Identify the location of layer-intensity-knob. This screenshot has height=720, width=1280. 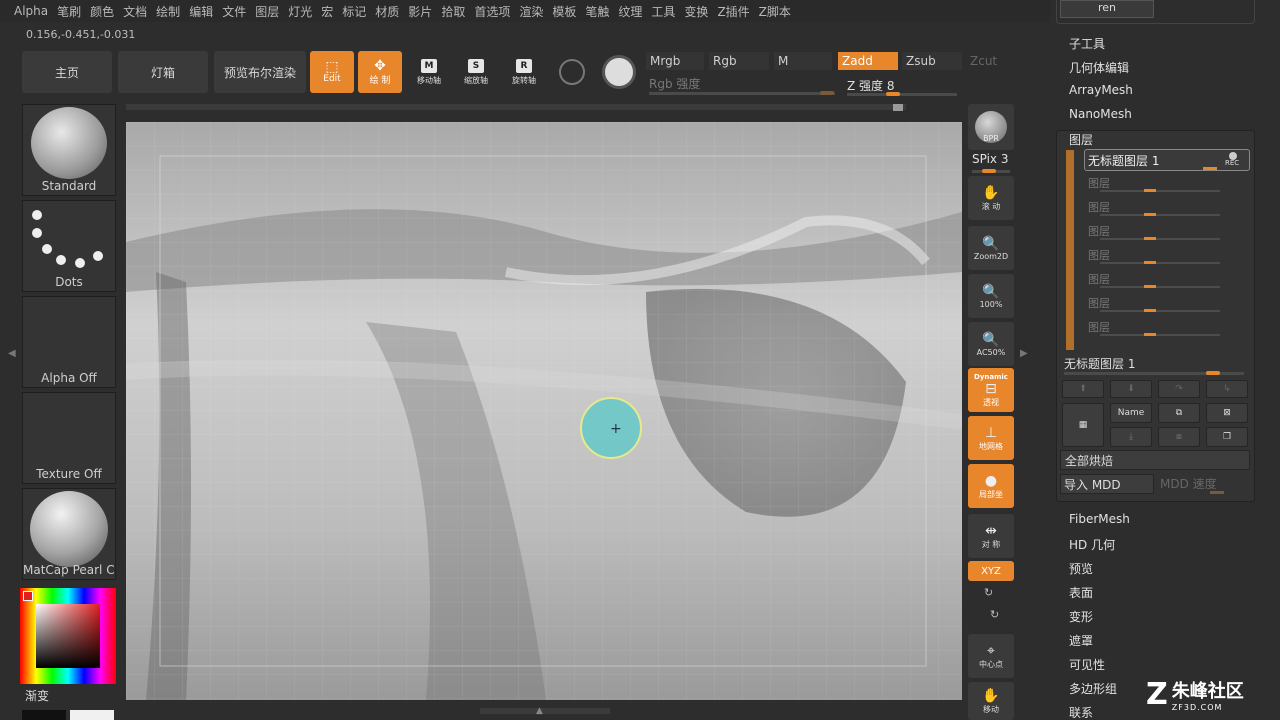
(1213, 373).